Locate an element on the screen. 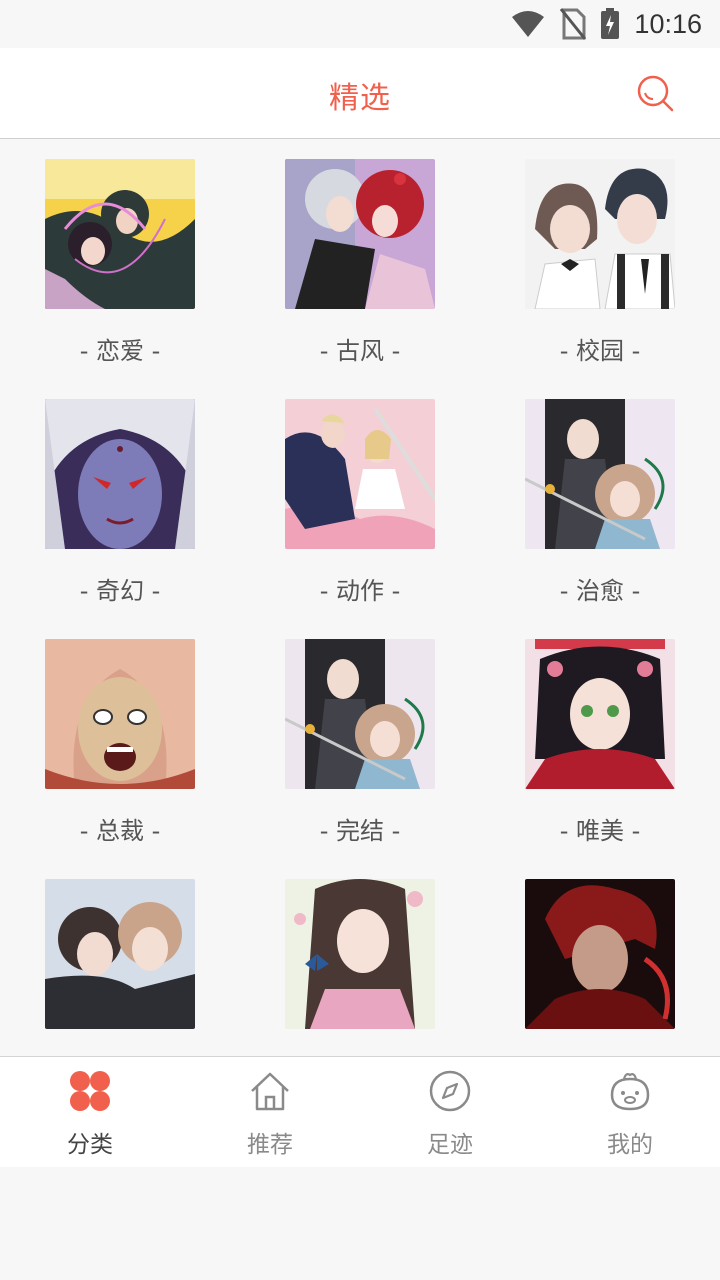  bottom-nav: 分类 推荐 足迹 我的 is located at coordinates (360, 1111).